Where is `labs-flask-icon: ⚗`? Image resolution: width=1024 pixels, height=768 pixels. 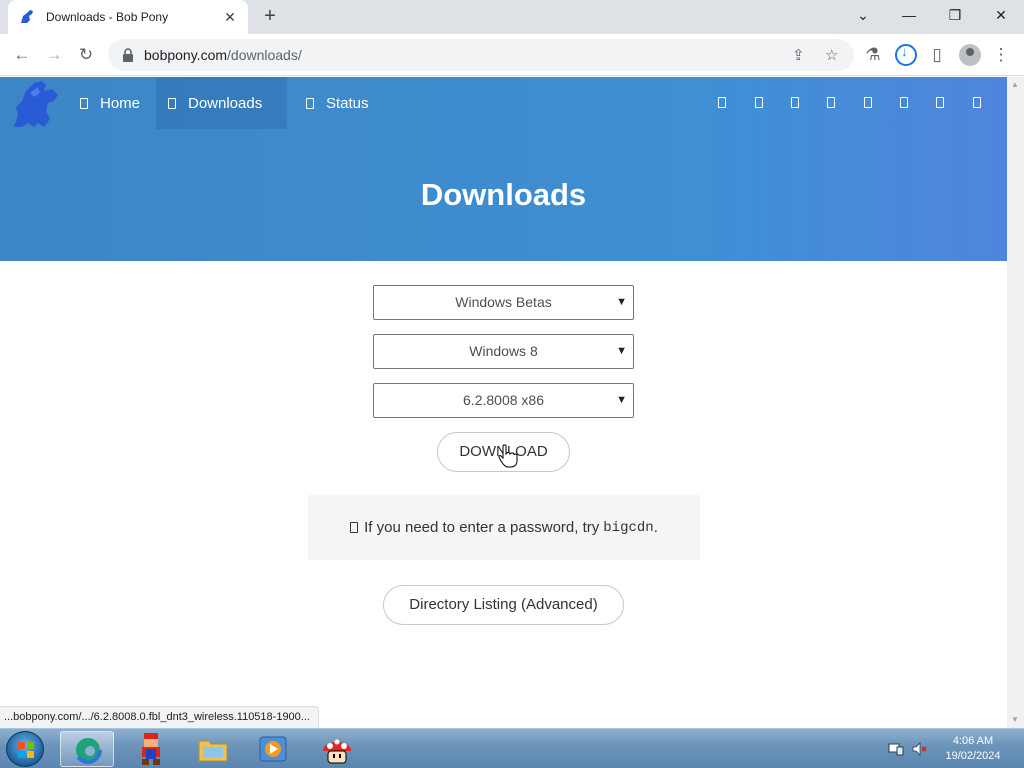
labs-flask-icon: ⚗ is located at coordinates (873, 55).